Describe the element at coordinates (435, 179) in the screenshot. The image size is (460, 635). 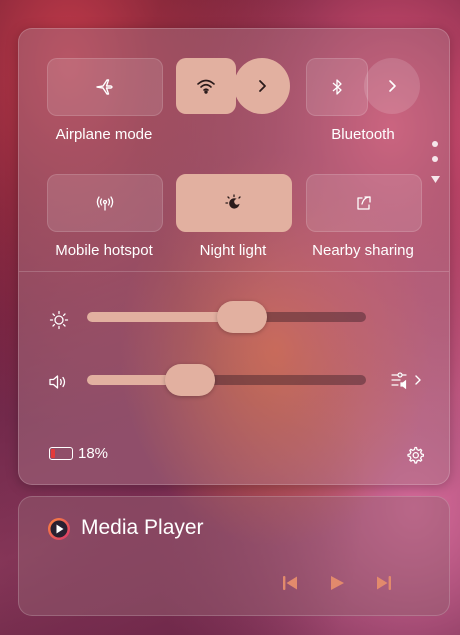
I see `chevron-down-icon` at that location.